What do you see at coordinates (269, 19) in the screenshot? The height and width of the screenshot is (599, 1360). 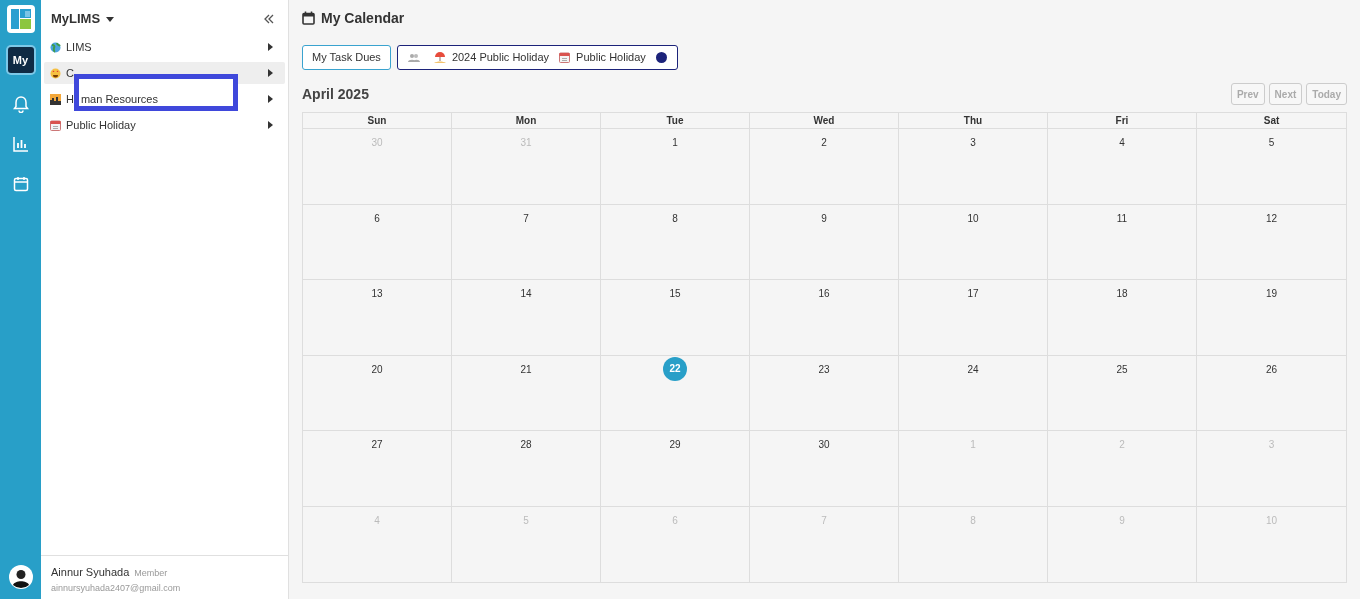 I see `collapse-icon` at bounding box center [269, 19].